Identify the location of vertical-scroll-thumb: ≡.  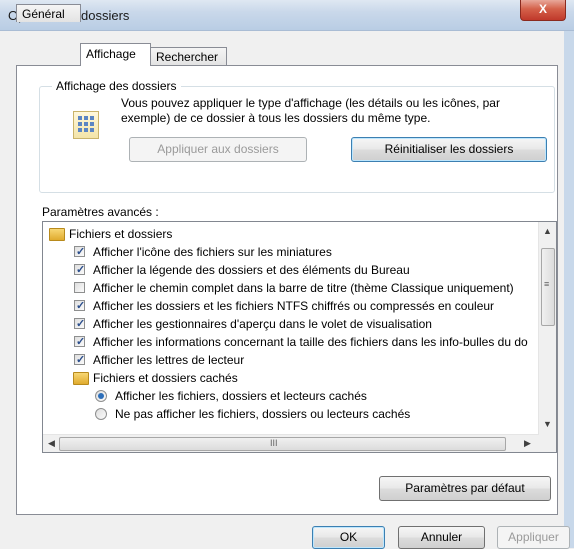
(548, 287).